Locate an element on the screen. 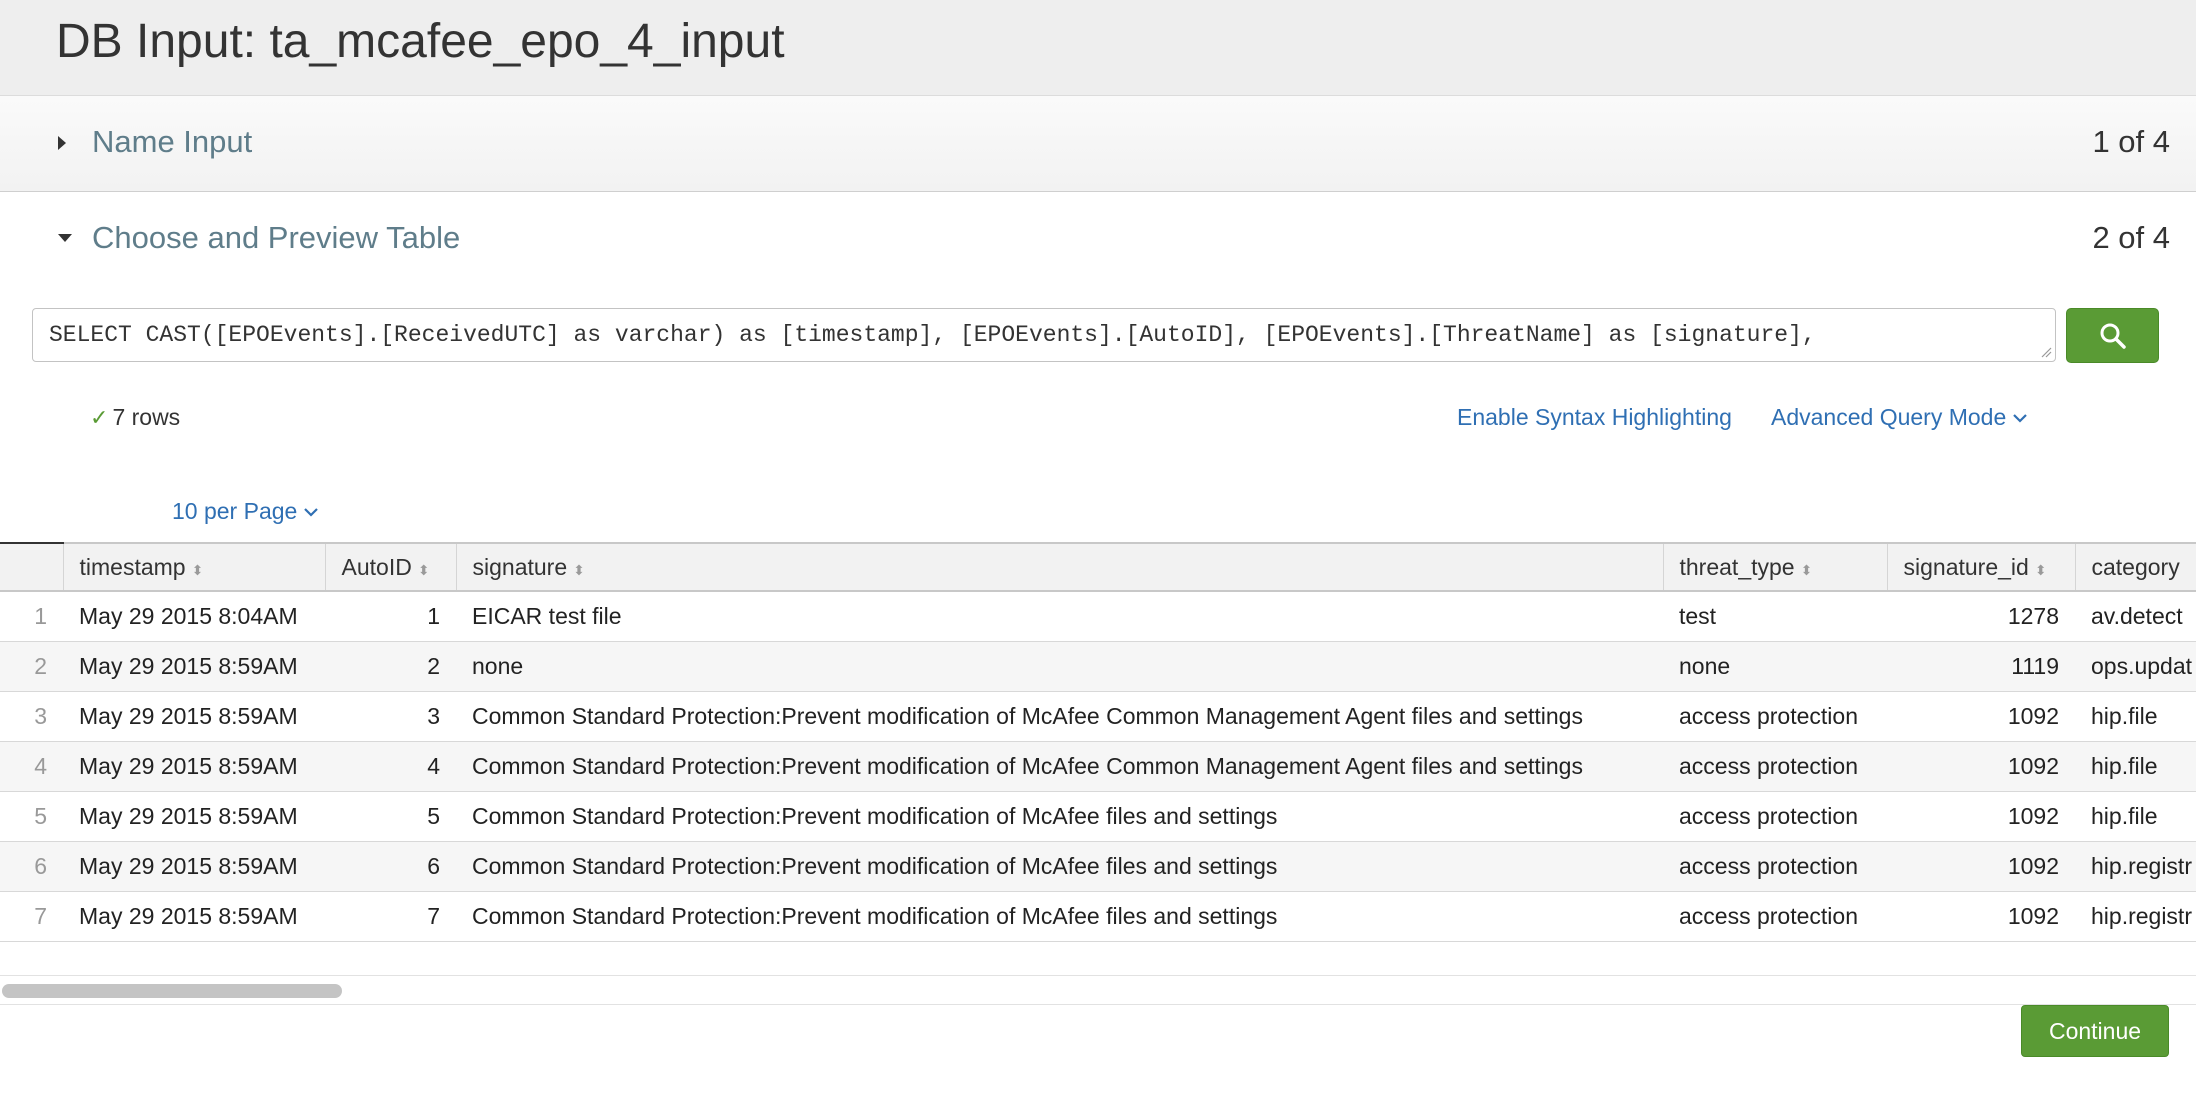 This screenshot has height=1094, width=2196. section-step: 1 of 4 is located at coordinates (2131, 141).